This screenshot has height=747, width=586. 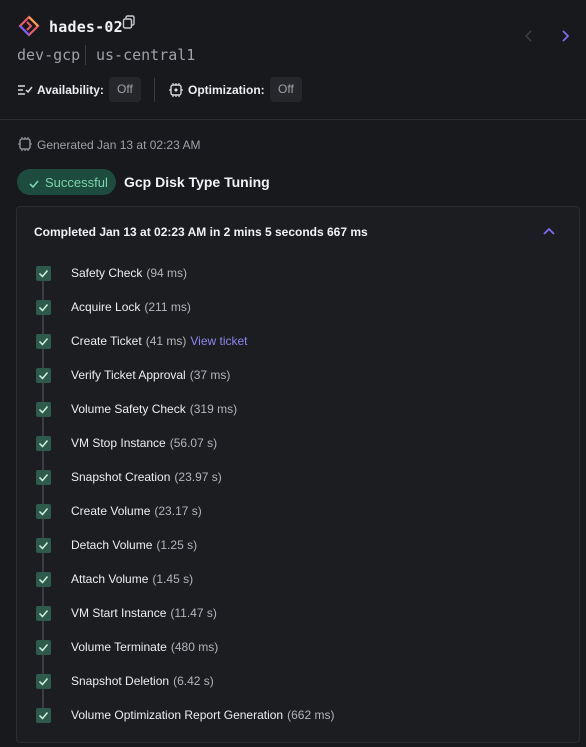 What do you see at coordinates (287, 581) in the screenshot?
I see `step-row: Attach Volume (1.45 s)` at bounding box center [287, 581].